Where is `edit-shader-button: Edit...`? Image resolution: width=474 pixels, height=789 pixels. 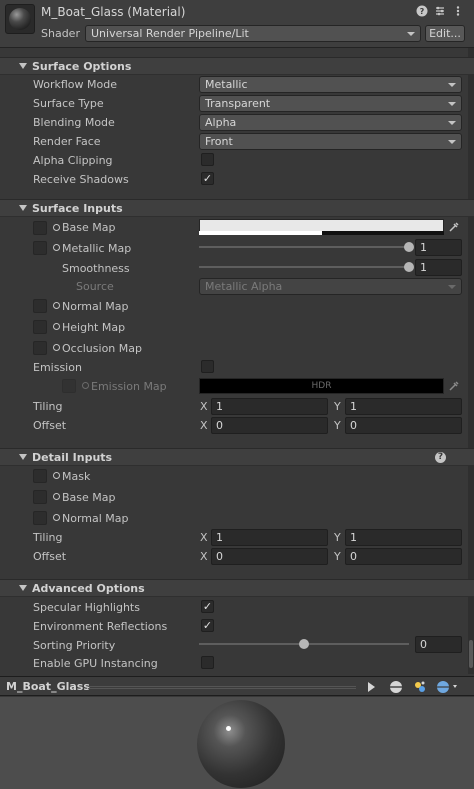
edit-shader-button: Edit... is located at coordinates (445, 33).